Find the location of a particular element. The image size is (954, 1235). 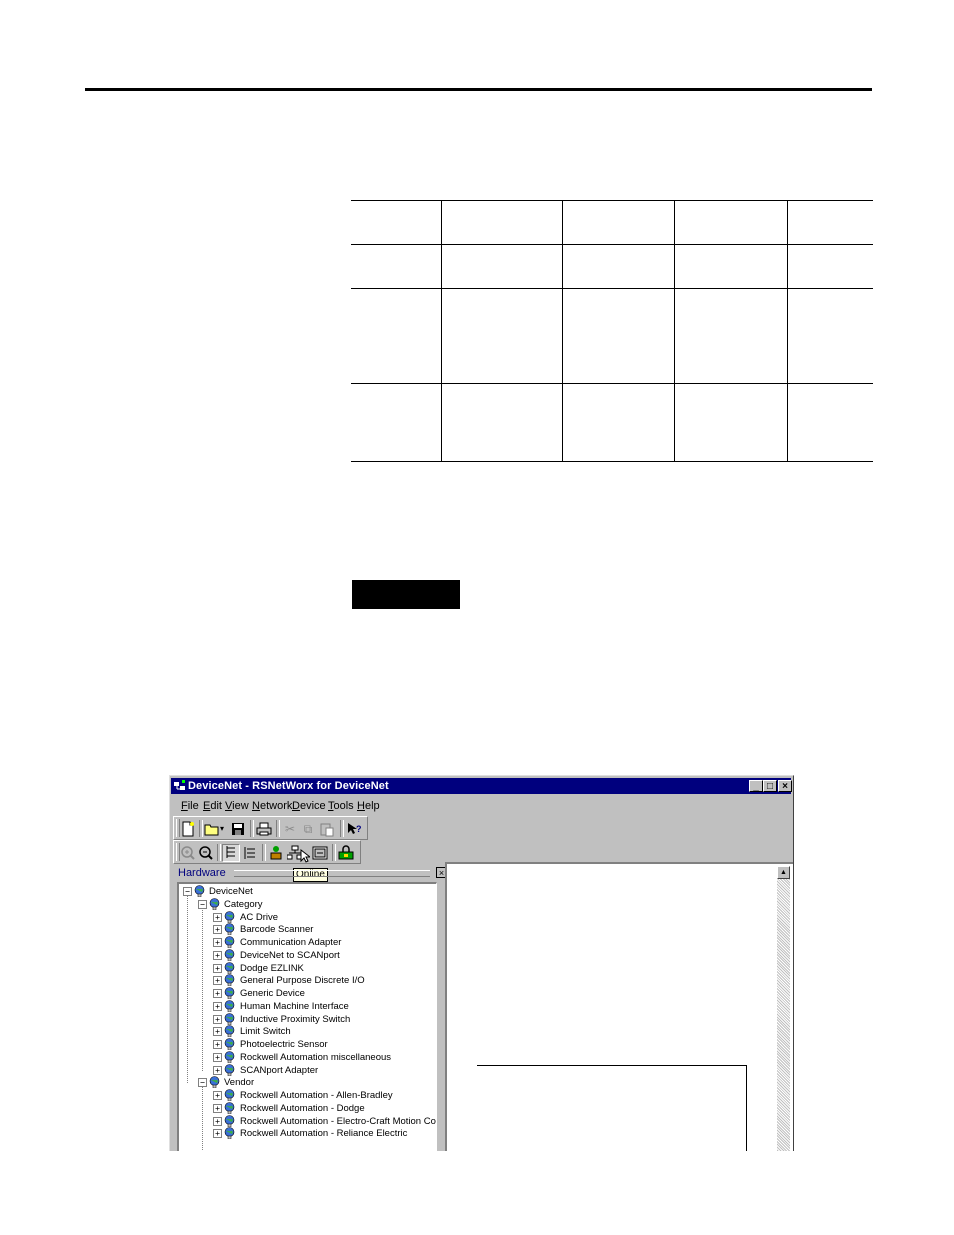

list-view-icon is located at coordinates (250, 853).